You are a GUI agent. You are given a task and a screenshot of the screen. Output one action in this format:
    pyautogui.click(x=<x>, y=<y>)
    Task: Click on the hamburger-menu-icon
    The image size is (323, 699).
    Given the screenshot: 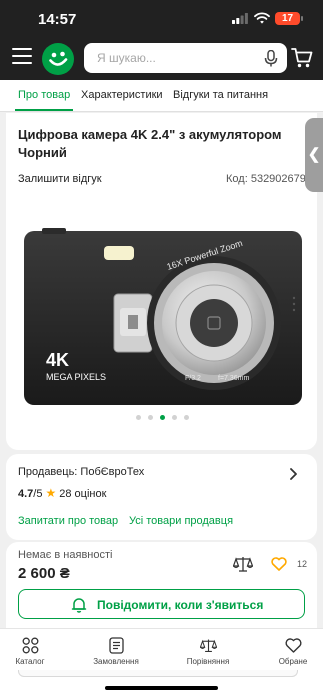 What is the action you would take?
    pyautogui.click(x=22, y=57)
    